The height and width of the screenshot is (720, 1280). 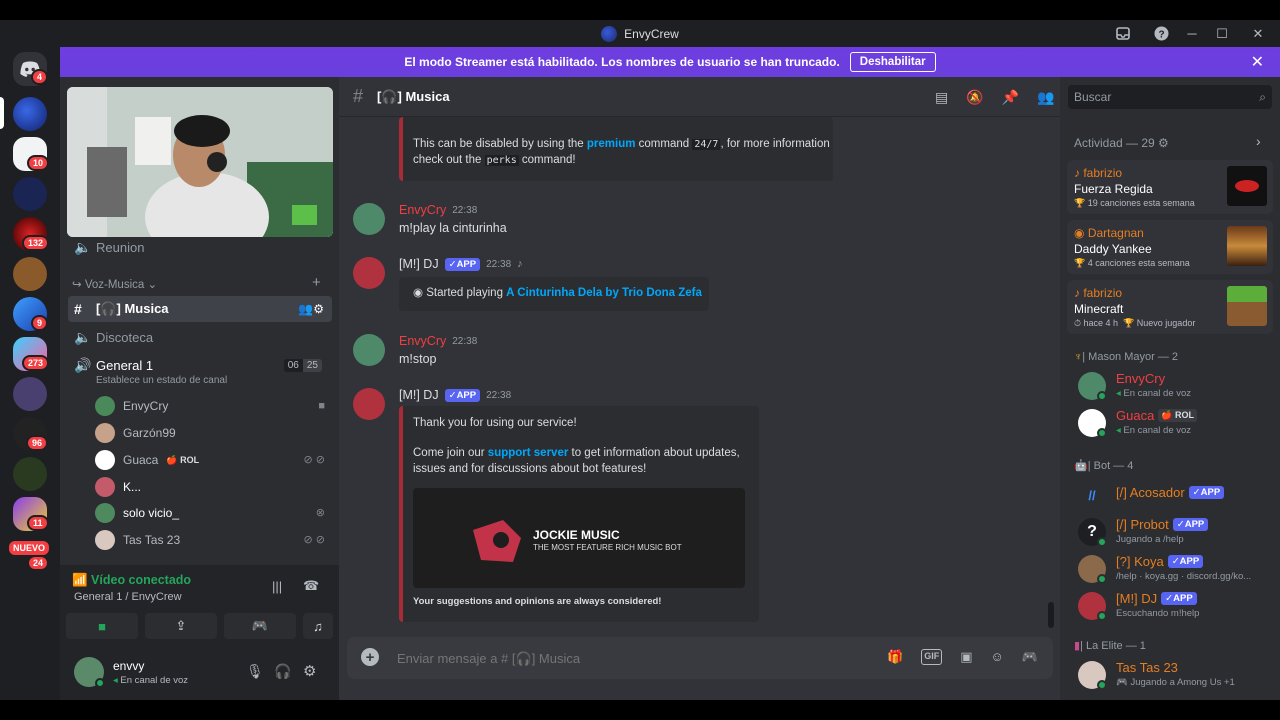 I want to click on activity-title: Minecraft, so click(x=1099, y=309).